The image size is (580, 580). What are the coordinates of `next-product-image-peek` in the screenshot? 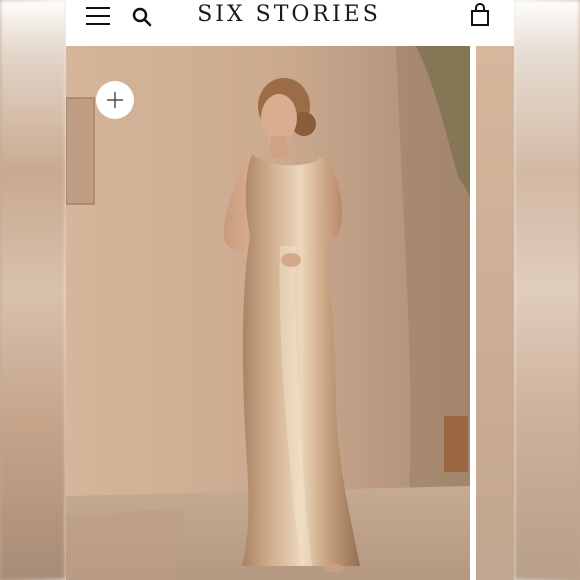 It's located at (495, 313).